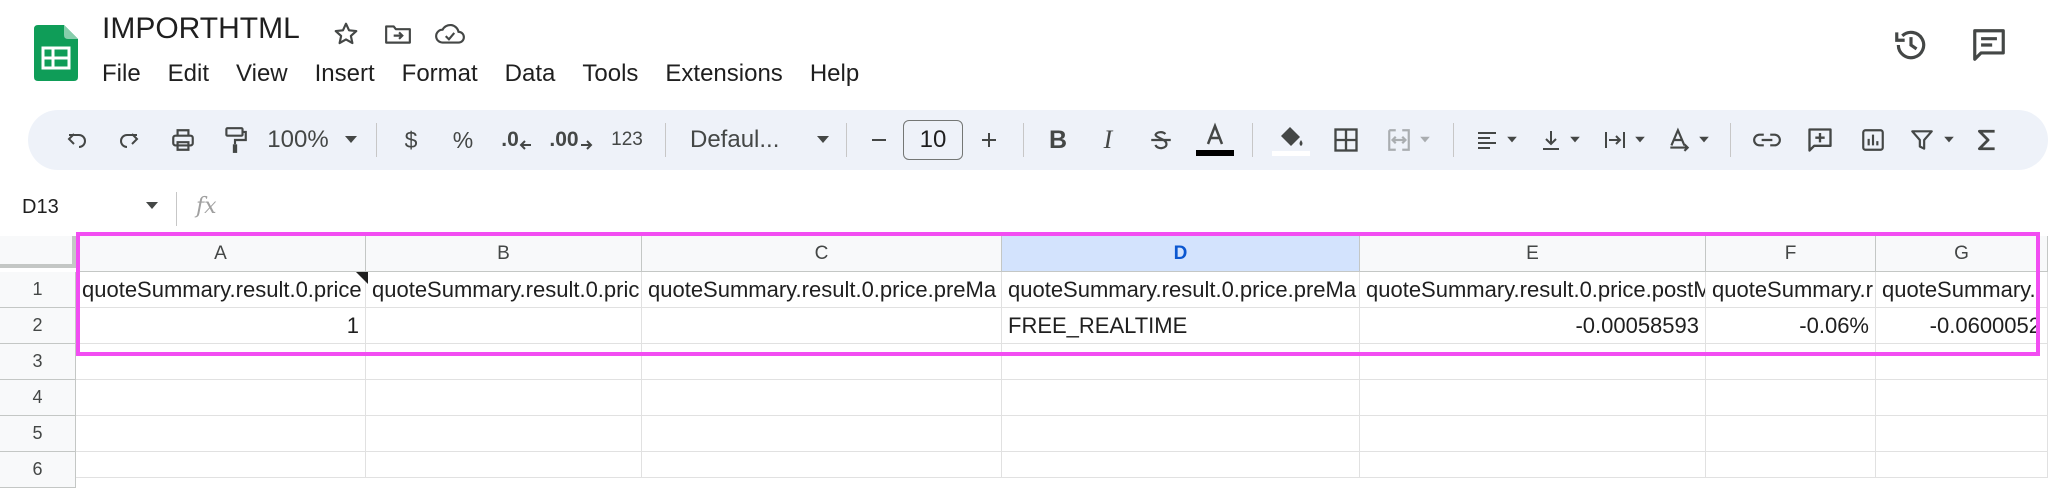  Describe the element at coordinates (201, 29) in the screenshot. I see `document-title: IMPORTHTML` at that location.